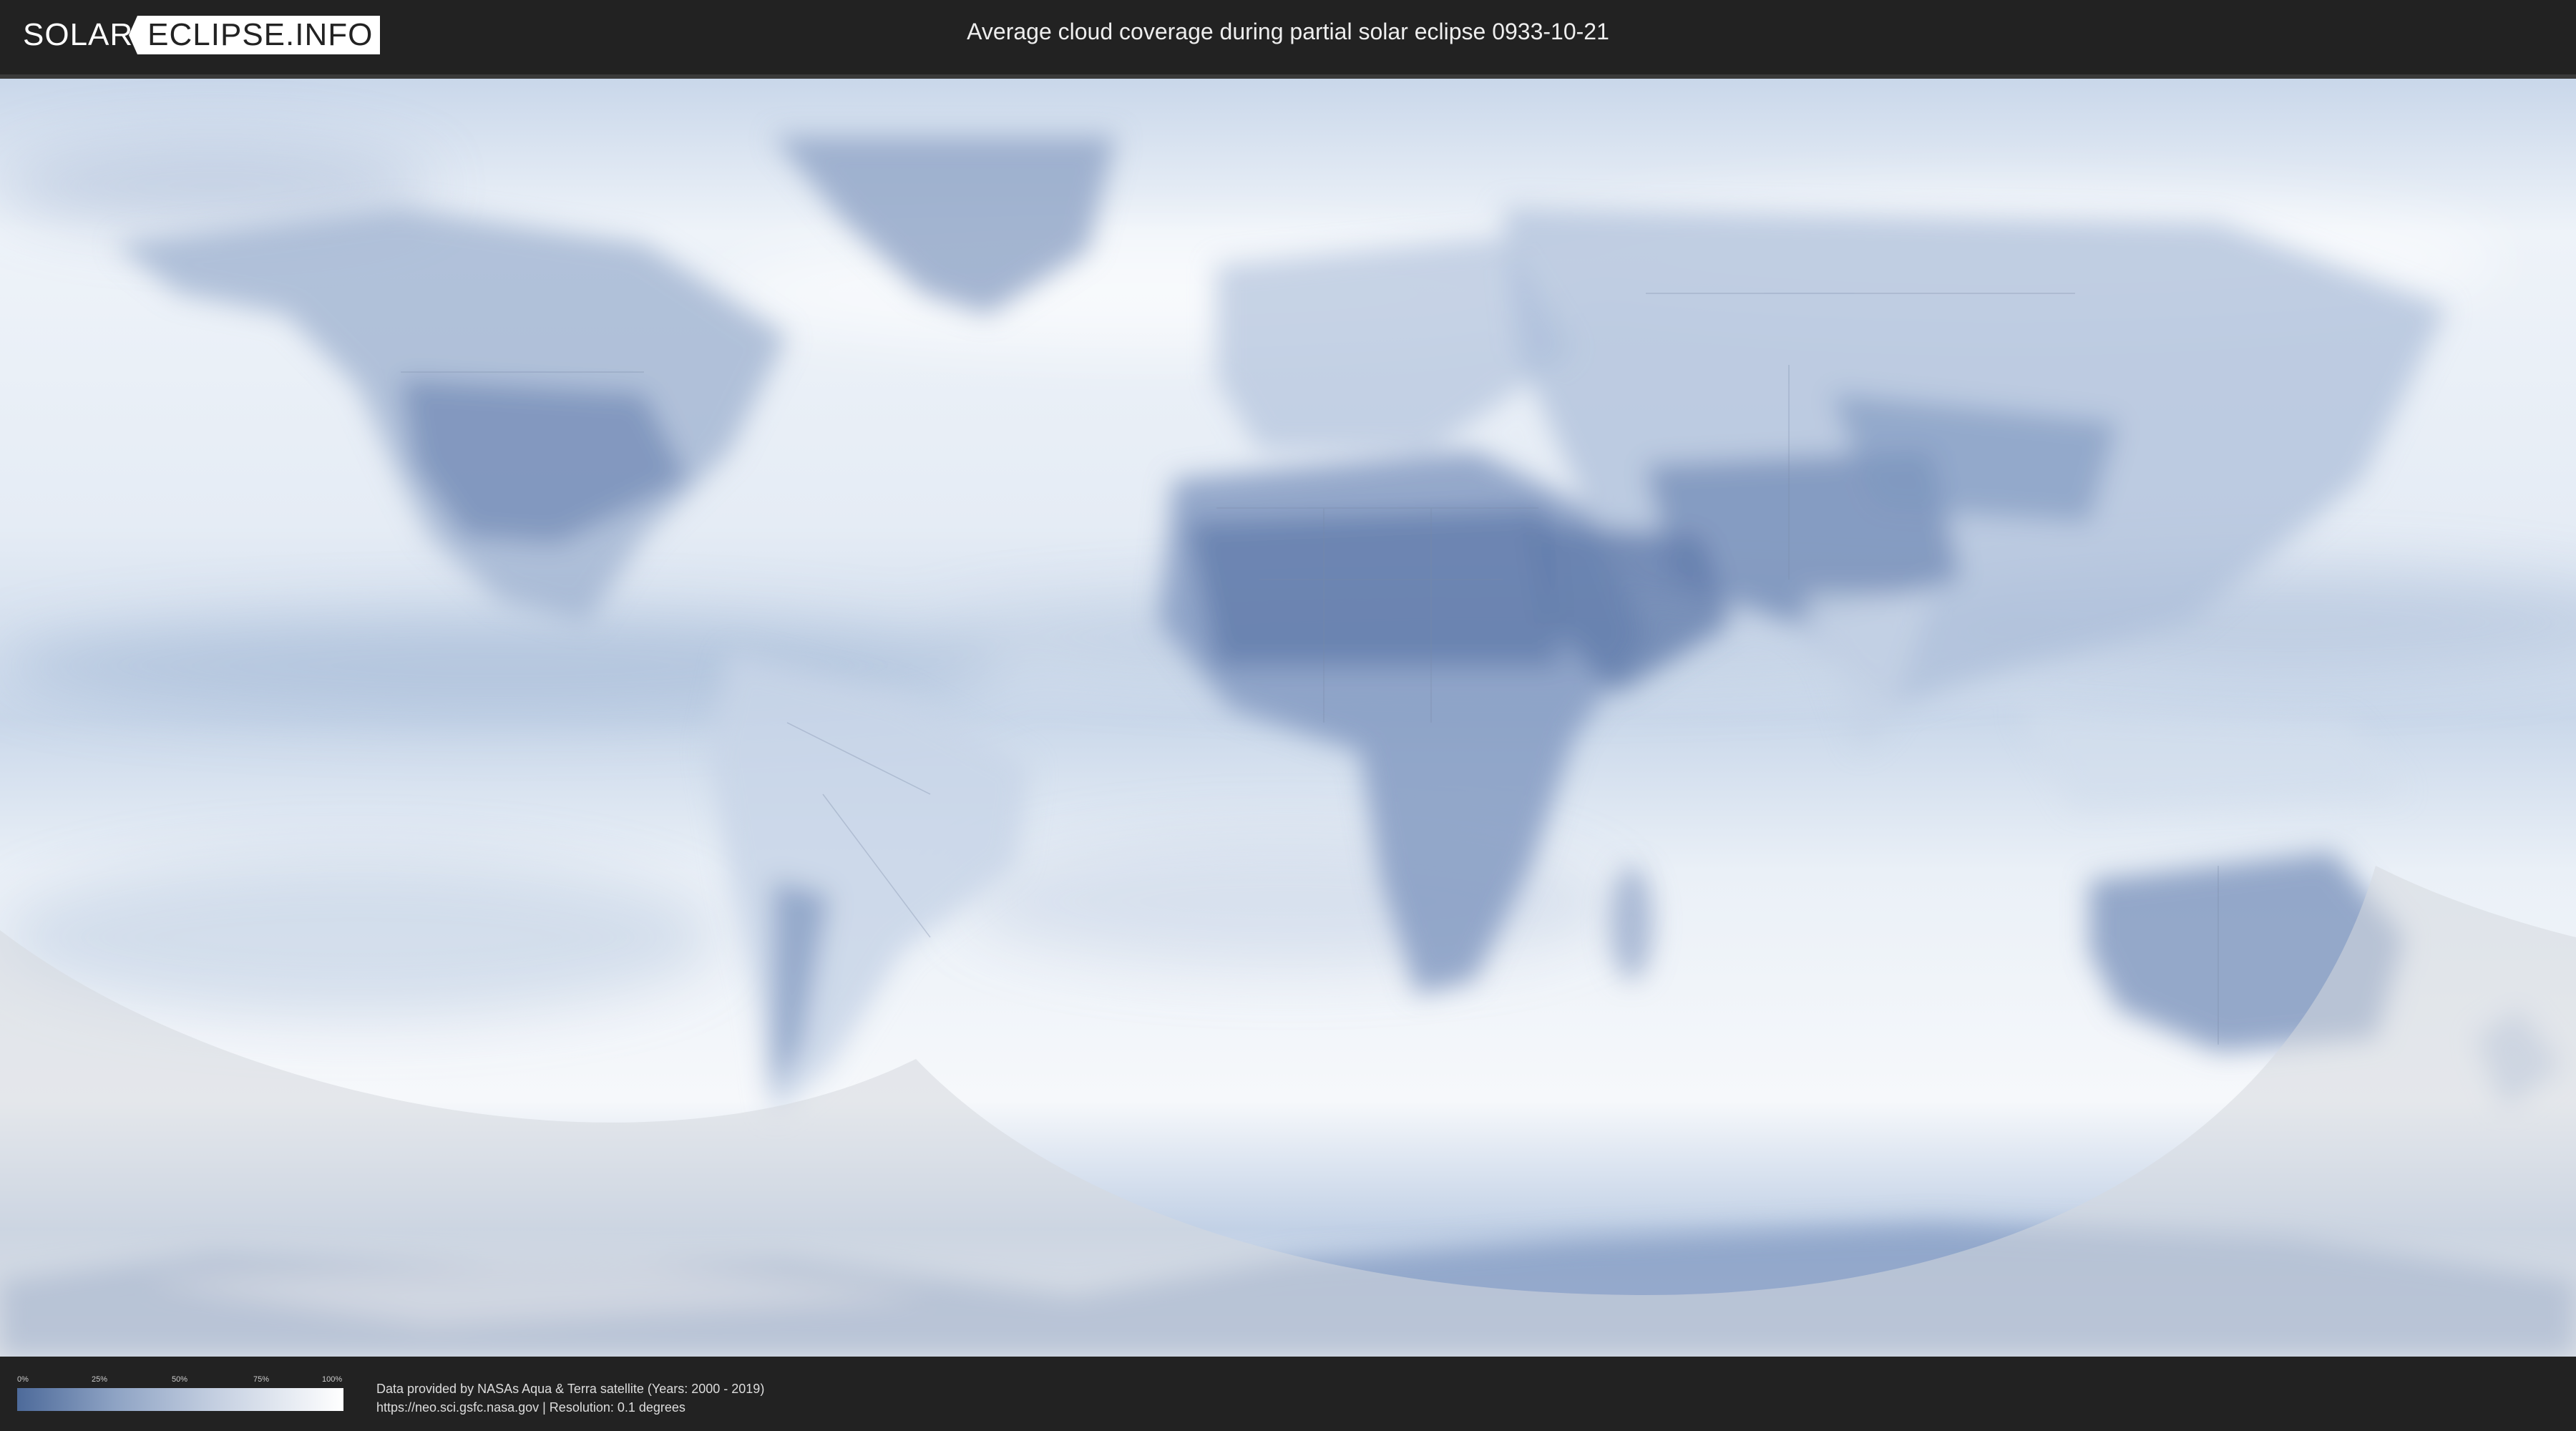 The width and height of the screenshot is (2576, 1431). Describe the element at coordinates (332, 1379) in the screenshot. I see `legend-tick: 100%` at that location.